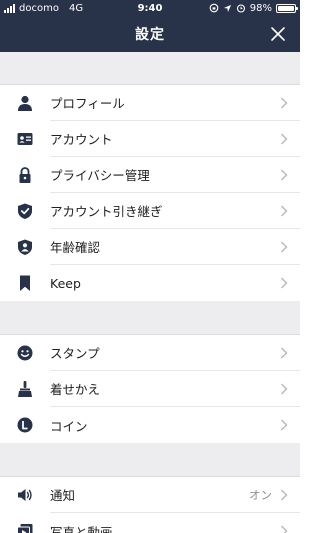  I want to click on page-title: 設定, so click(150, 35).